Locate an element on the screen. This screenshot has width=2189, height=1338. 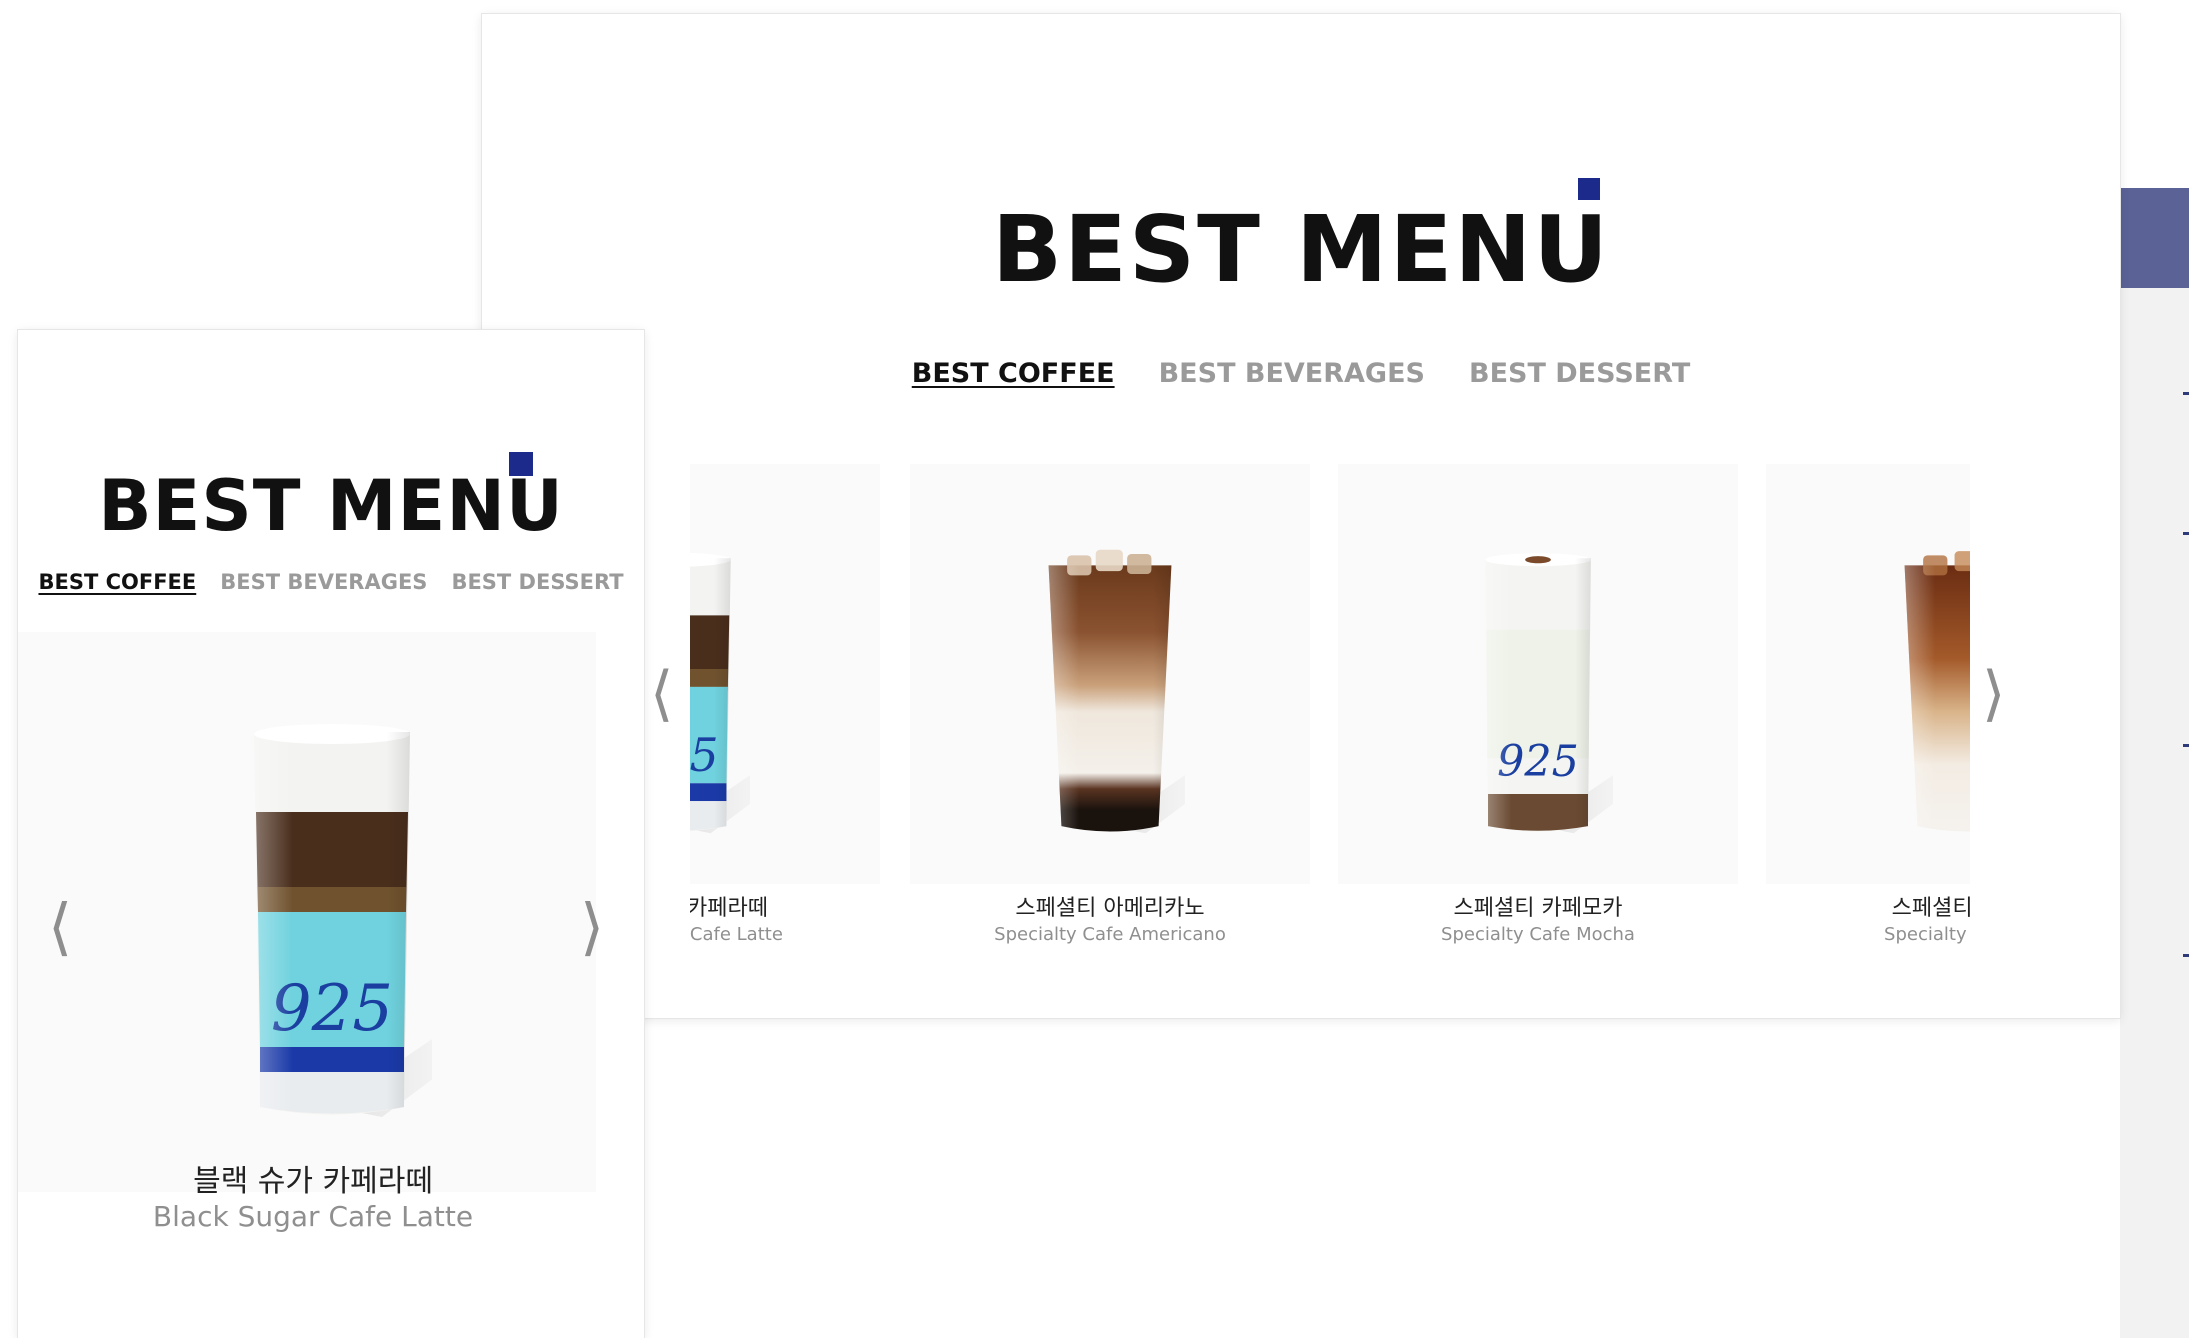
product-name-ko: 스페셜티 아메리카노 is located at coordinates (1110, 908).